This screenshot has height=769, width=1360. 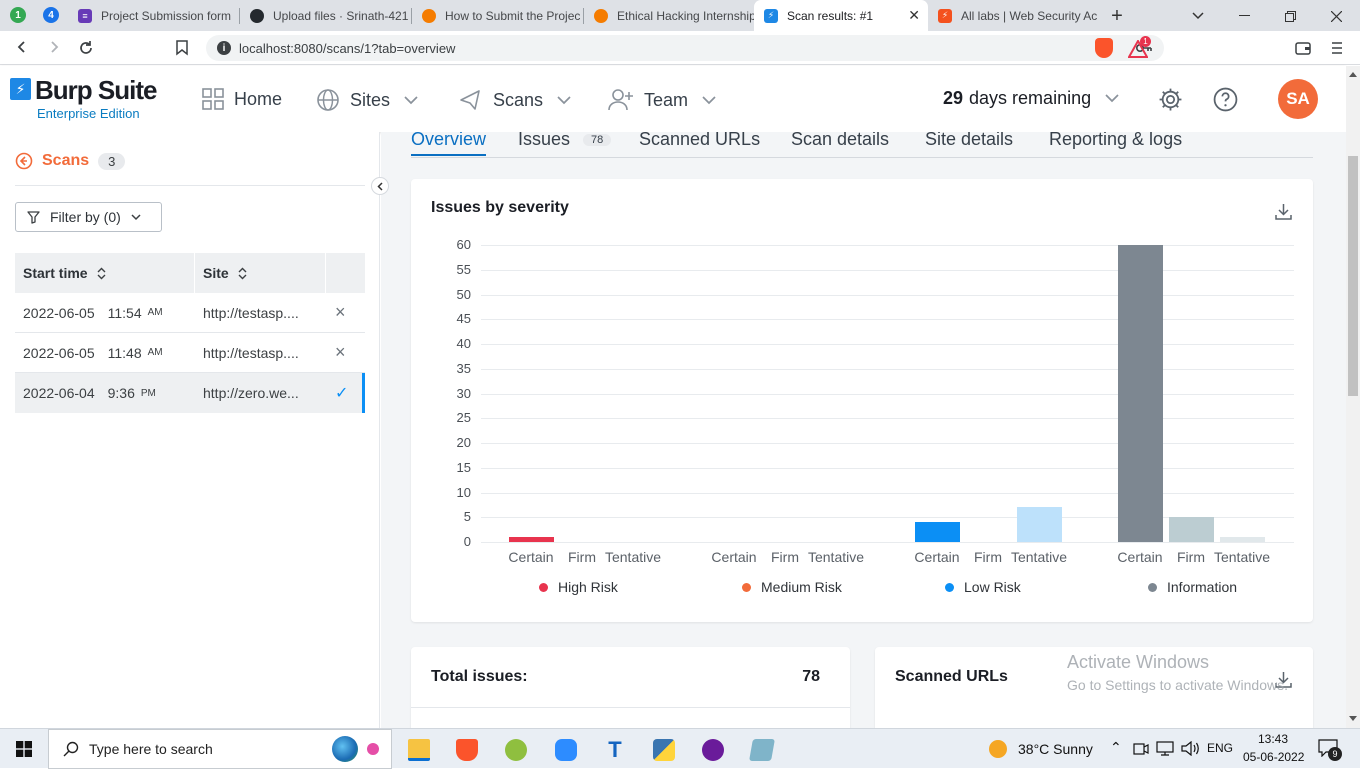 What do you see at coordinates (1140, 393) in the screenshot?
I see `bar-information-certain` at bounding box center [1140, 393].